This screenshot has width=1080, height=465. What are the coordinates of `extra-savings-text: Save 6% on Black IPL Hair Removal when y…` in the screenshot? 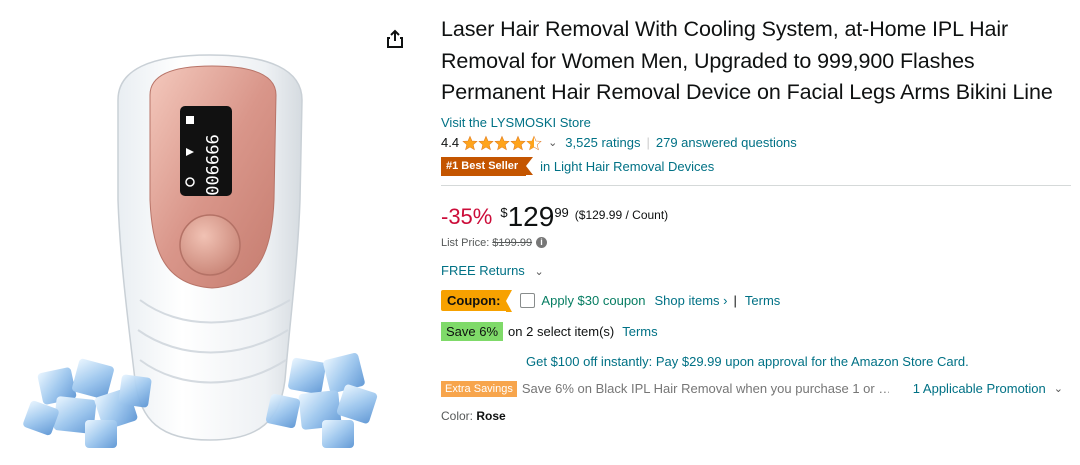 It's located at (705, 388).